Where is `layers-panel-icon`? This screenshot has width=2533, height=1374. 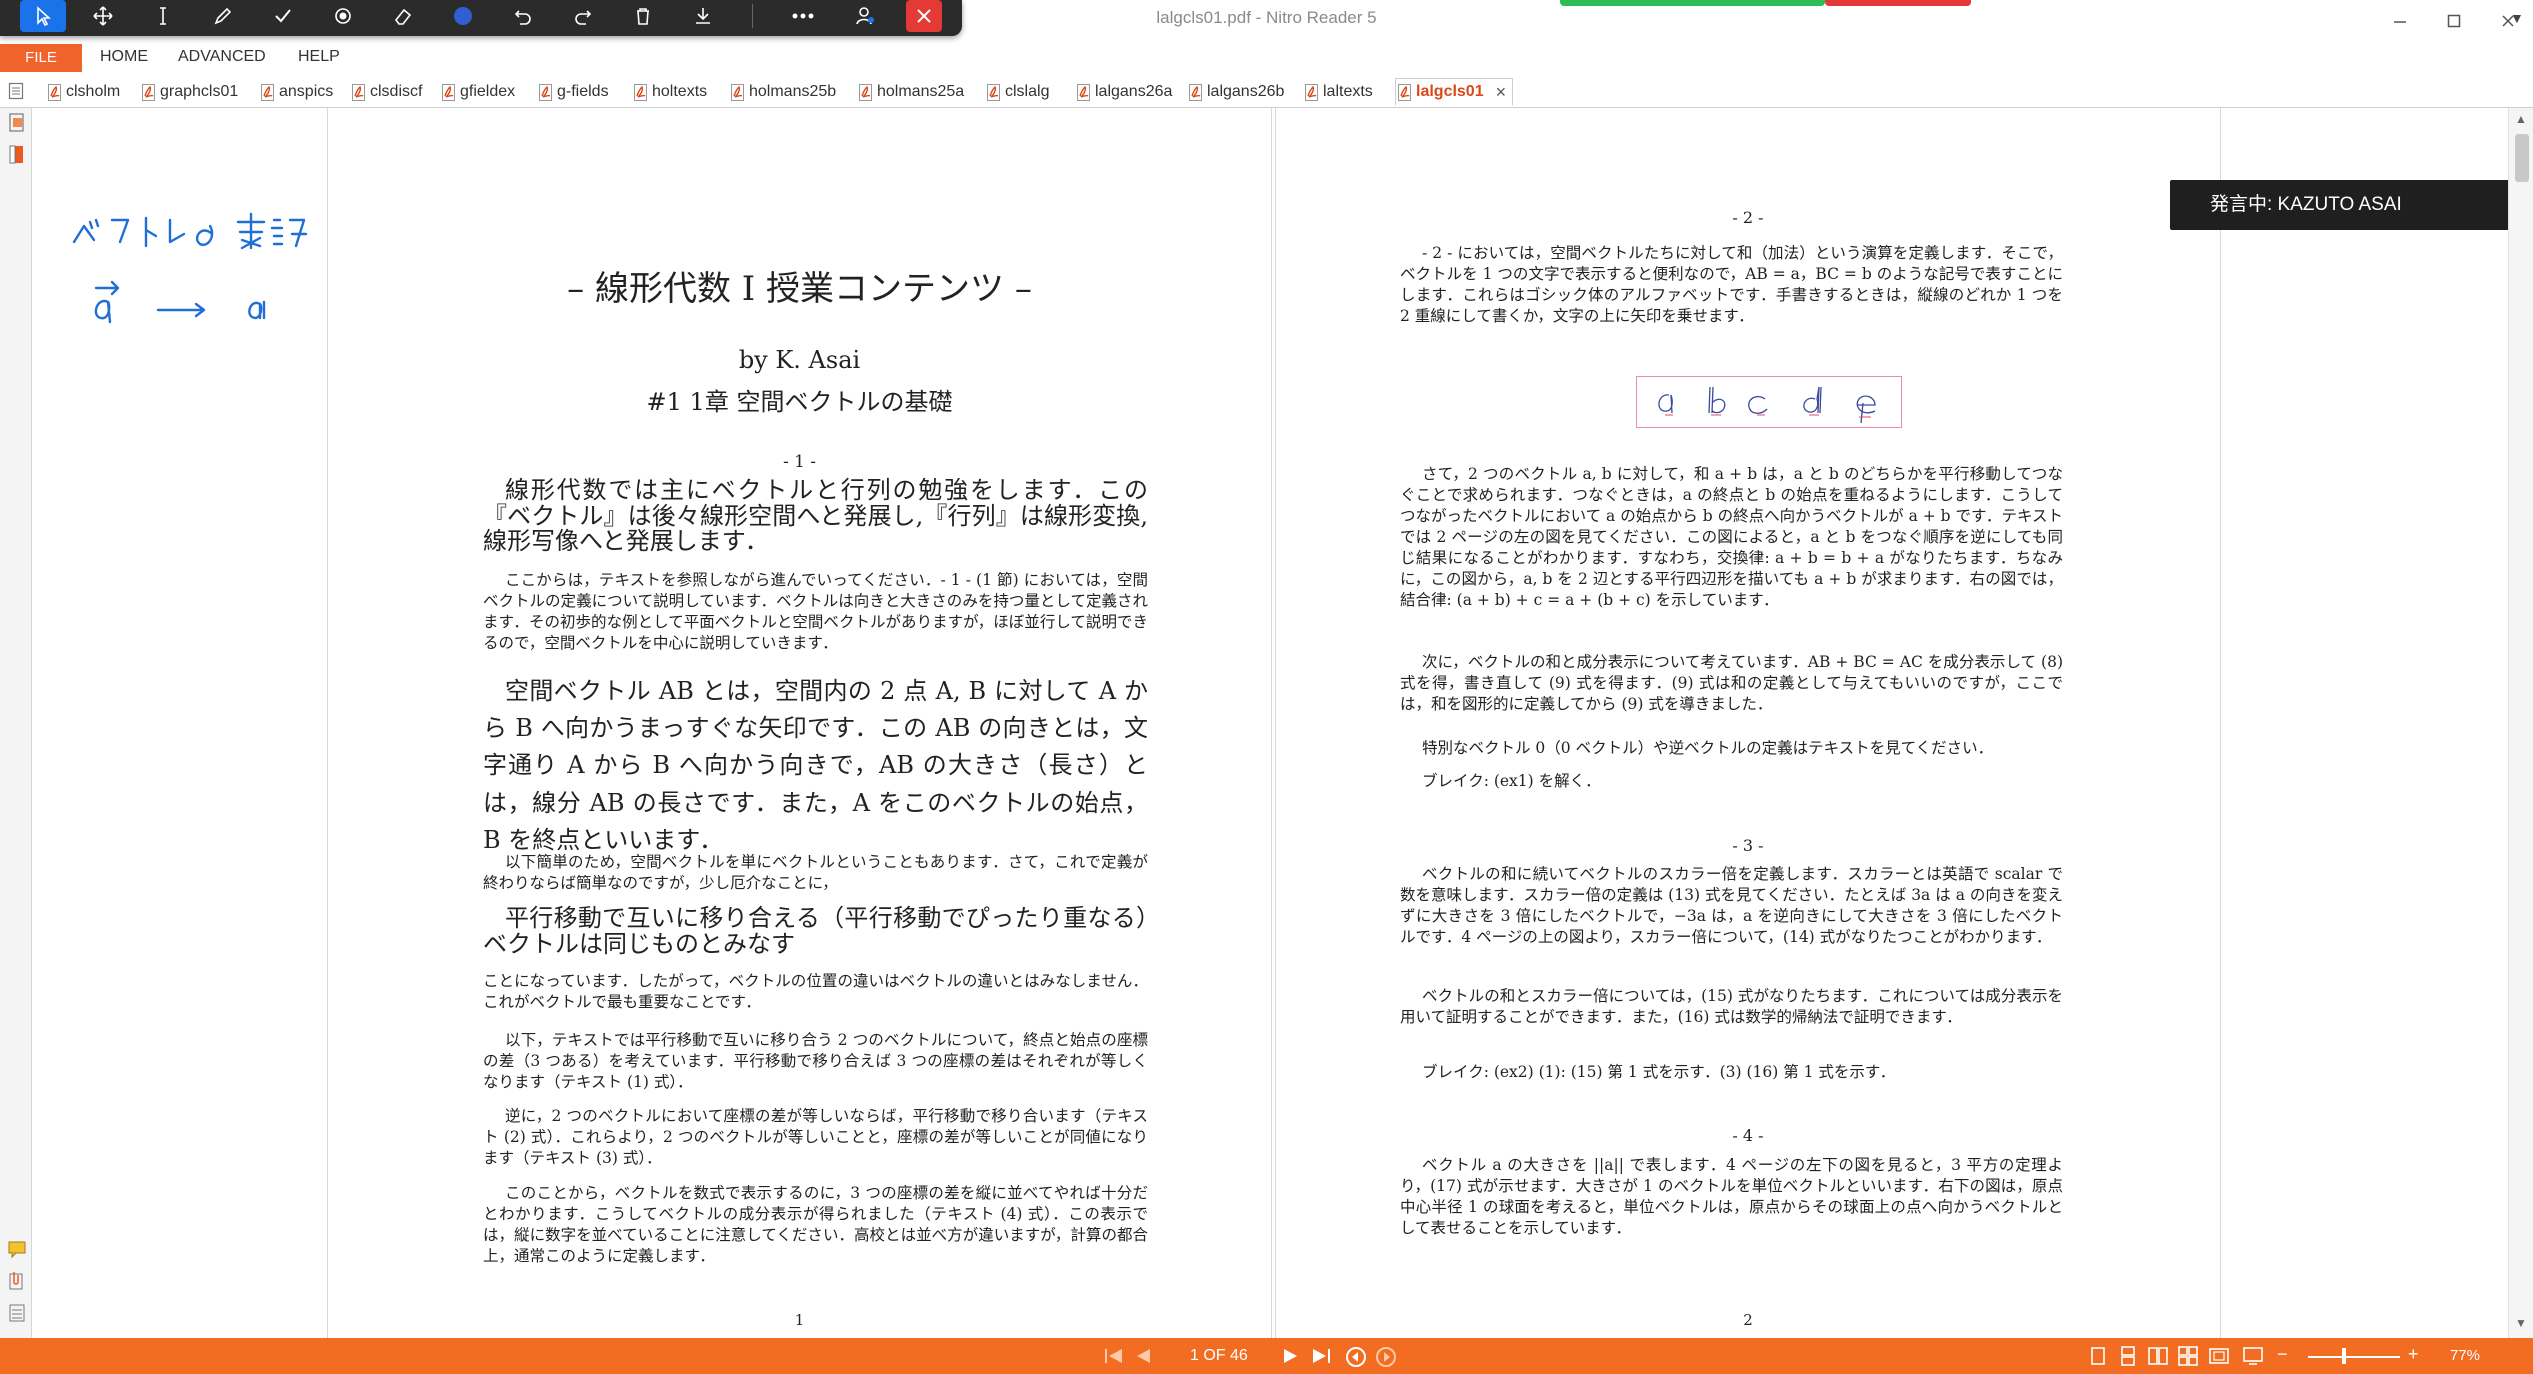 layers-panel-icon is located at coordinates (17, 1313).